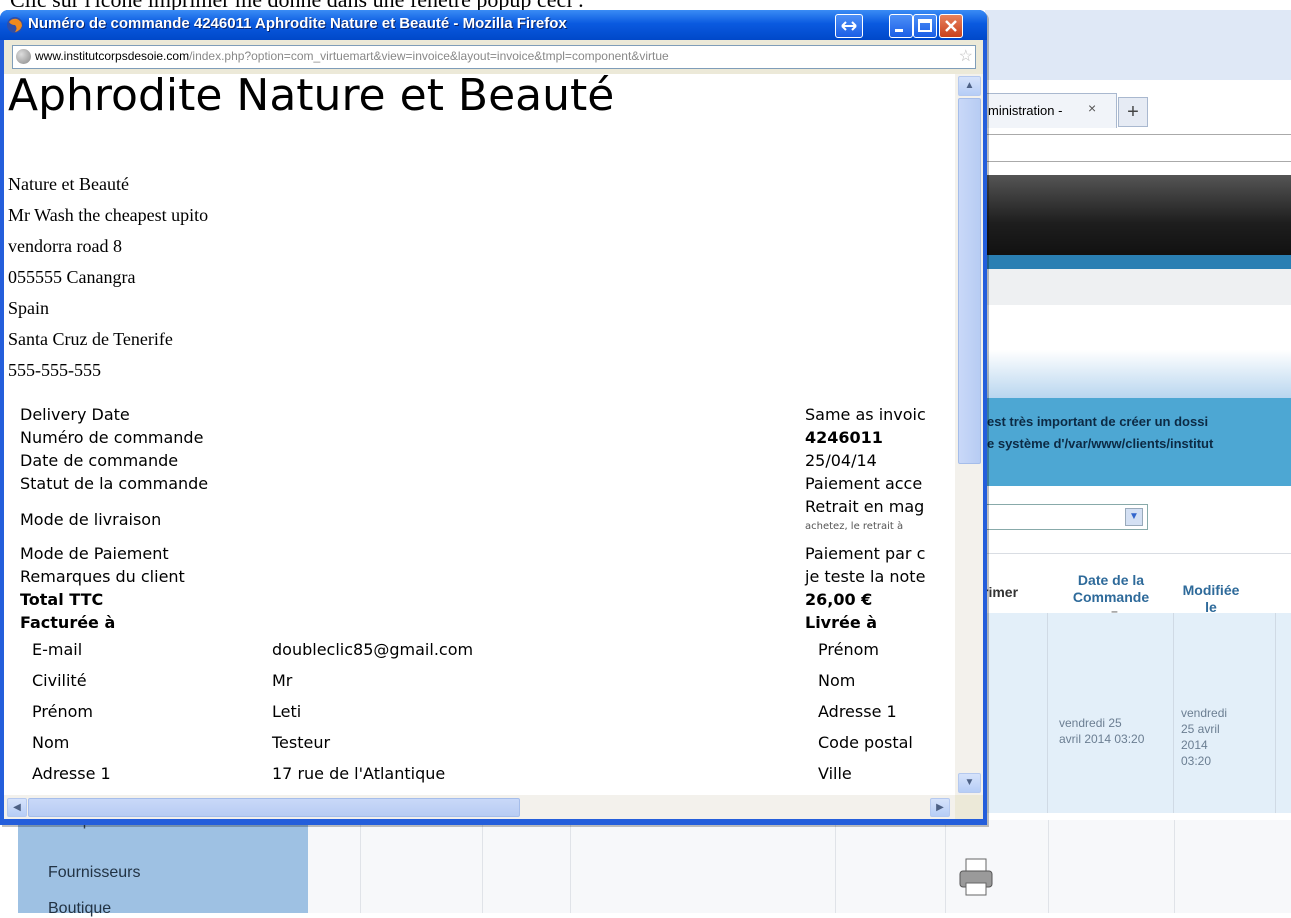 The height and width of the screenshot is (918, 1291). Describe the element at coordinates (925, 26) in the screenshot. I see `maximize-button` at that location.